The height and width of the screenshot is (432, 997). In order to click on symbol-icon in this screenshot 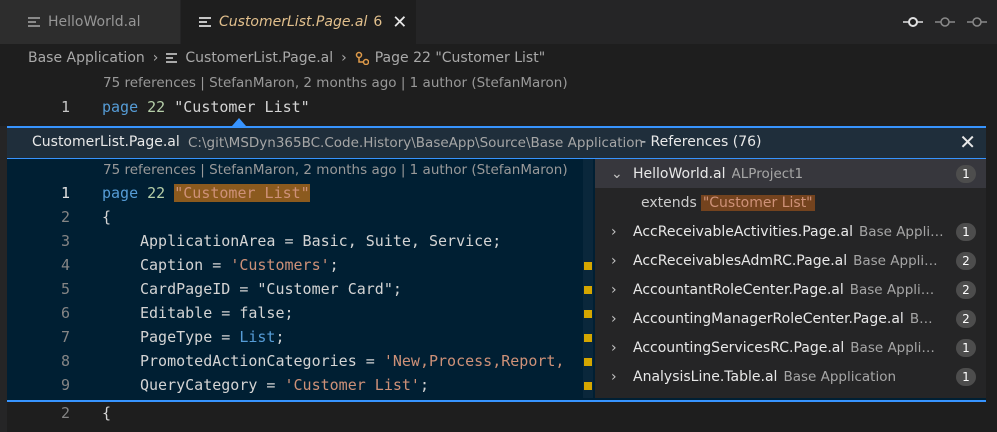, I will do `click(362, 58)`.